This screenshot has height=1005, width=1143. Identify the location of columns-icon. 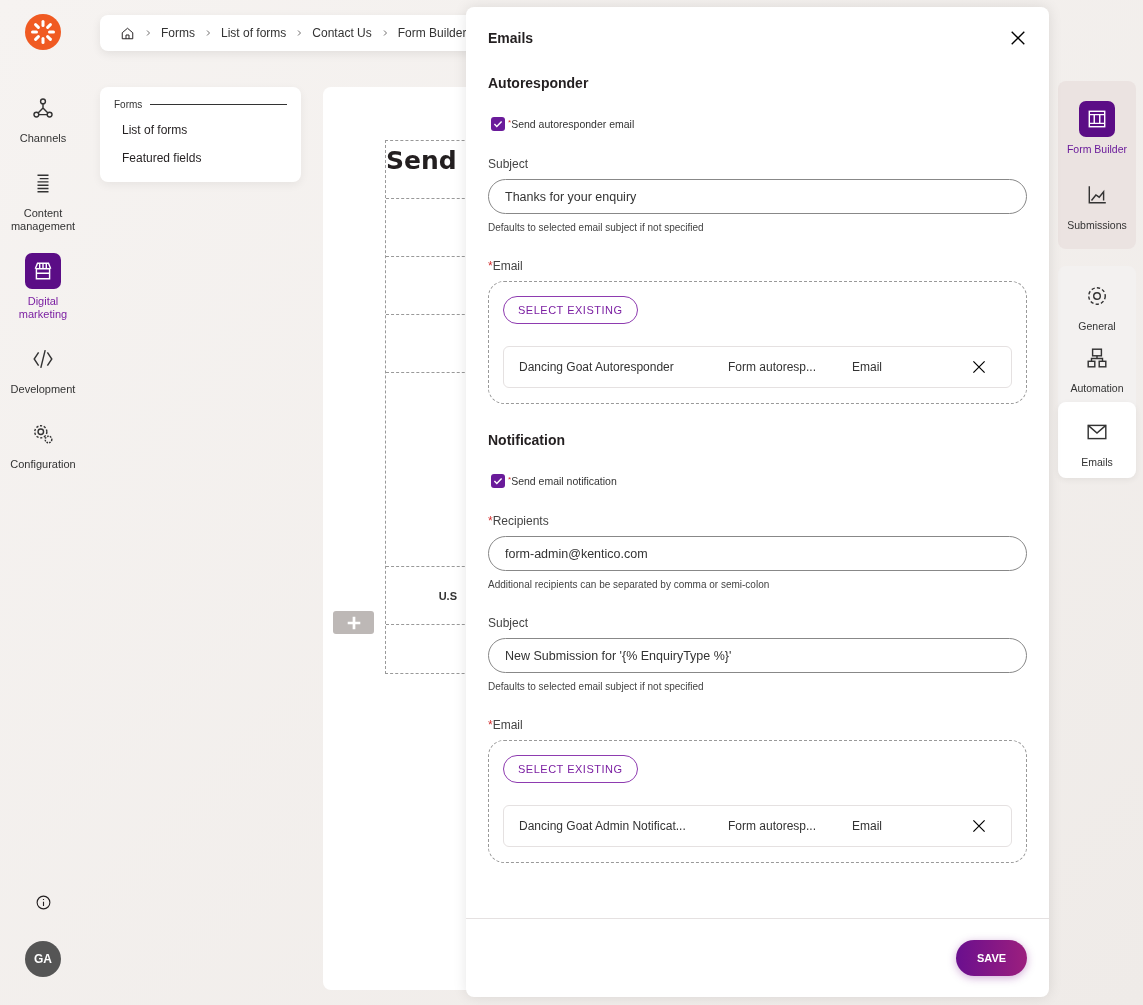
(1097, 119).